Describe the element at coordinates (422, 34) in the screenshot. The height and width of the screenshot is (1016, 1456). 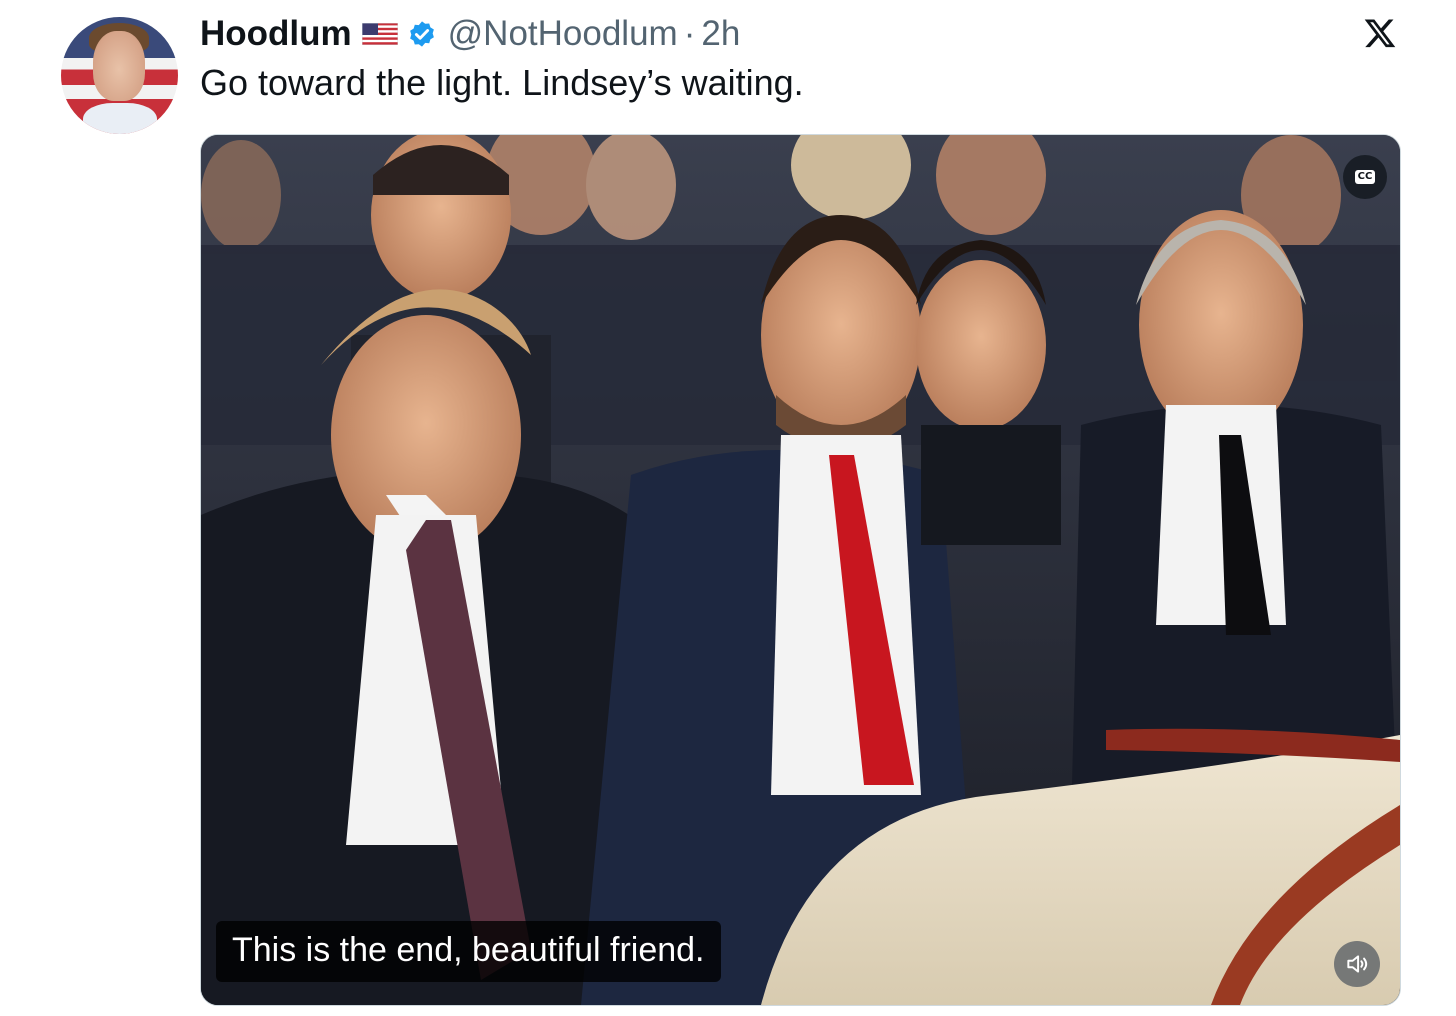
I see `verified-badge-icon` at that location.